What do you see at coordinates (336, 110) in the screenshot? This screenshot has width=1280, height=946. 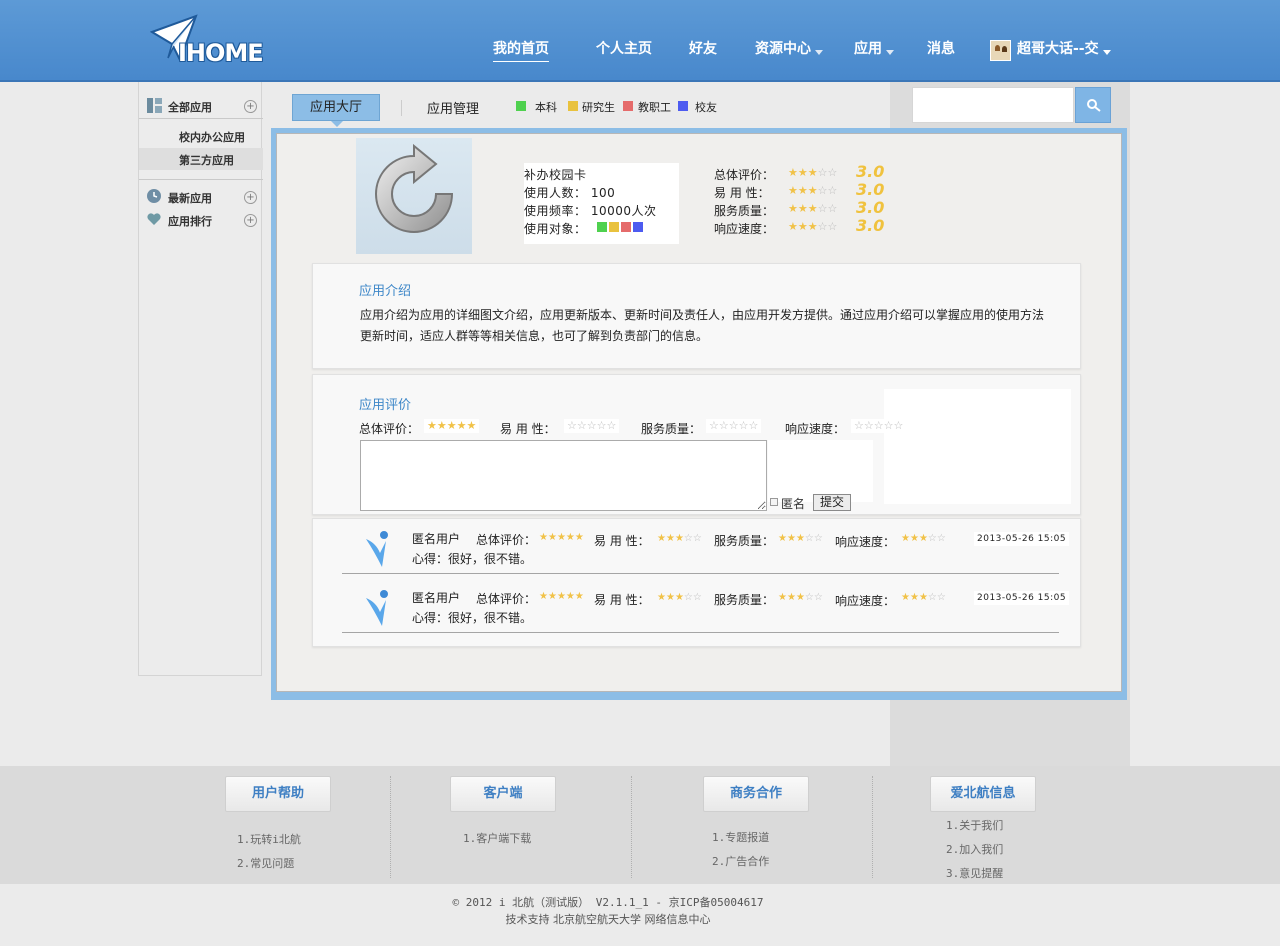 I see `tab-app-hall: 应用大厅` at bounding box center [336, 110].